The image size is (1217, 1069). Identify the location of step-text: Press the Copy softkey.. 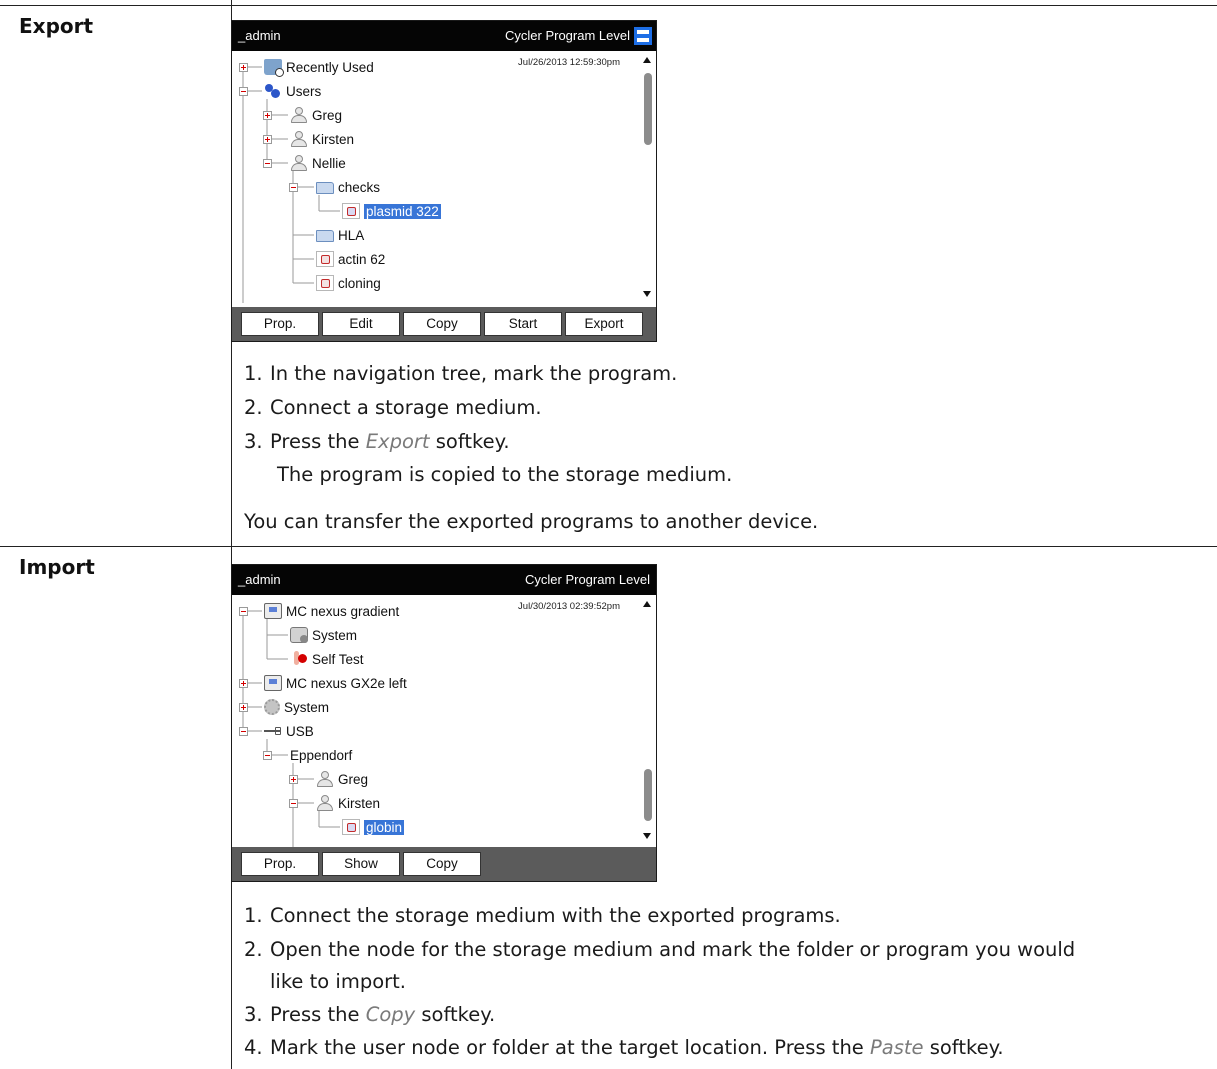
(382, 1014).